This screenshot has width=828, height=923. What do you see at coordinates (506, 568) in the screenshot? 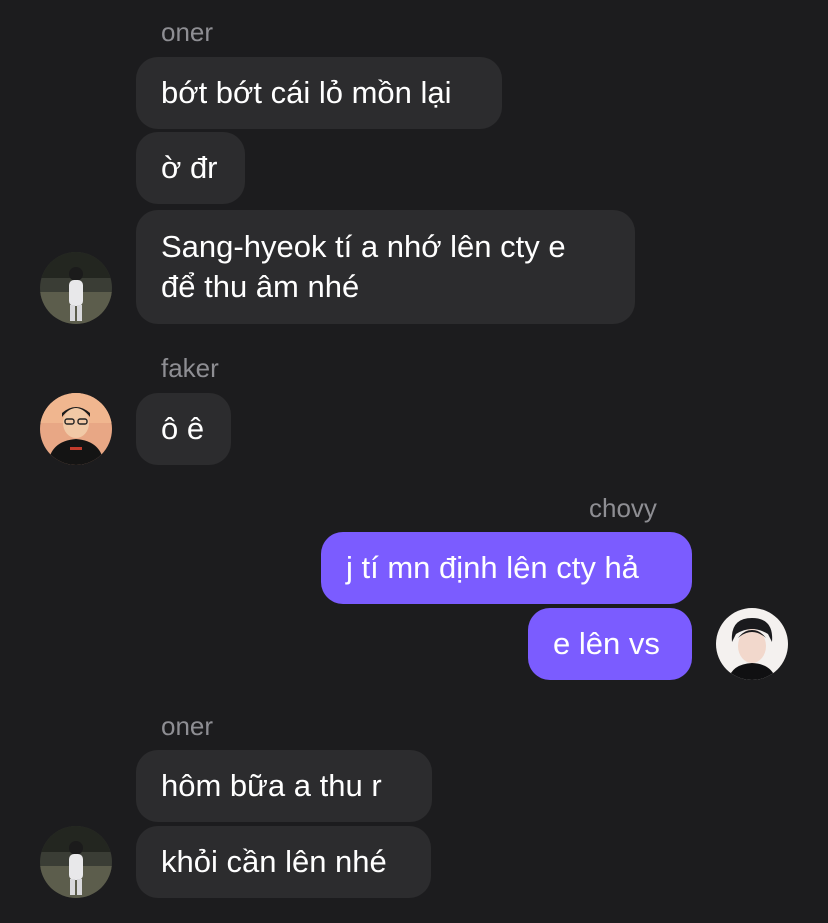
I see `message-bubble: j tí mn định lên cty hả` at bounding box center [506, 568].